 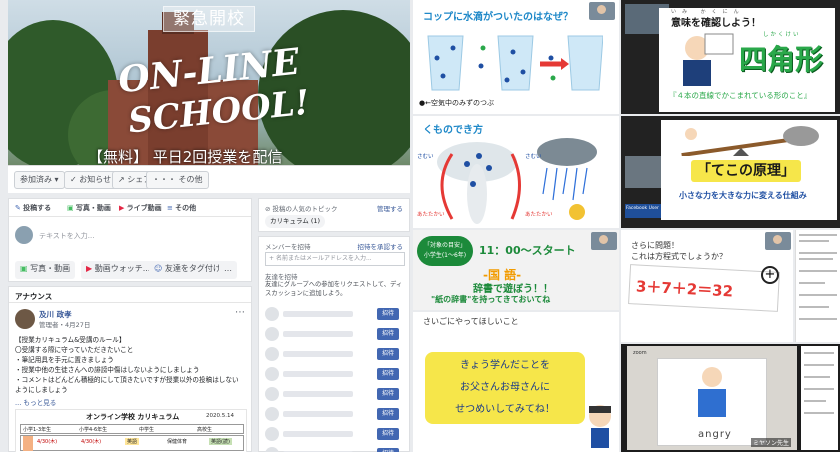 I want to click on angry-face-illustration, so click(x=712, y=392).